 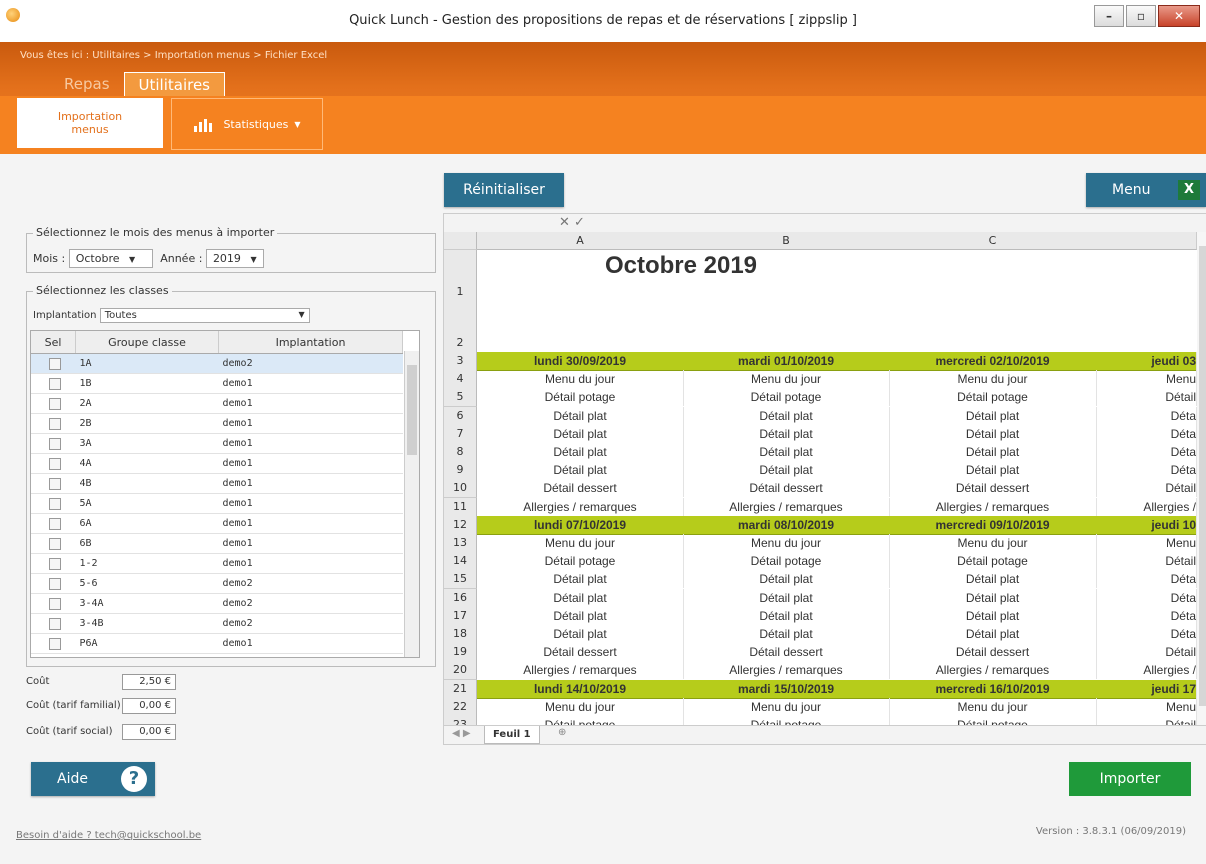 I want to click on table-row: 2A demo1, so click(x=217, y=403).